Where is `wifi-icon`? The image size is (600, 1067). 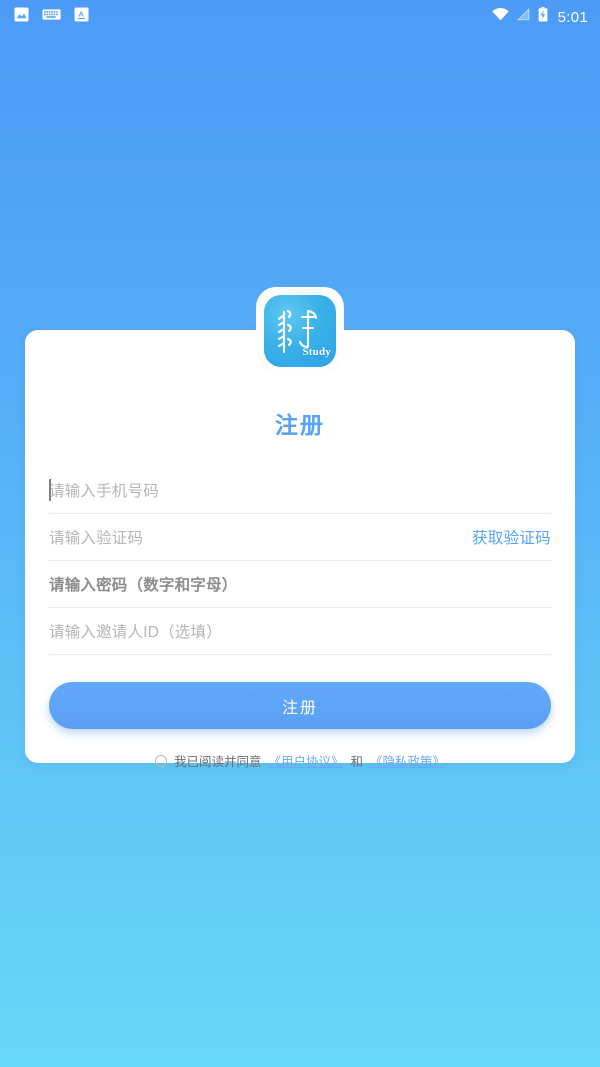 wifi-icon is located at coordinates (500, 17).